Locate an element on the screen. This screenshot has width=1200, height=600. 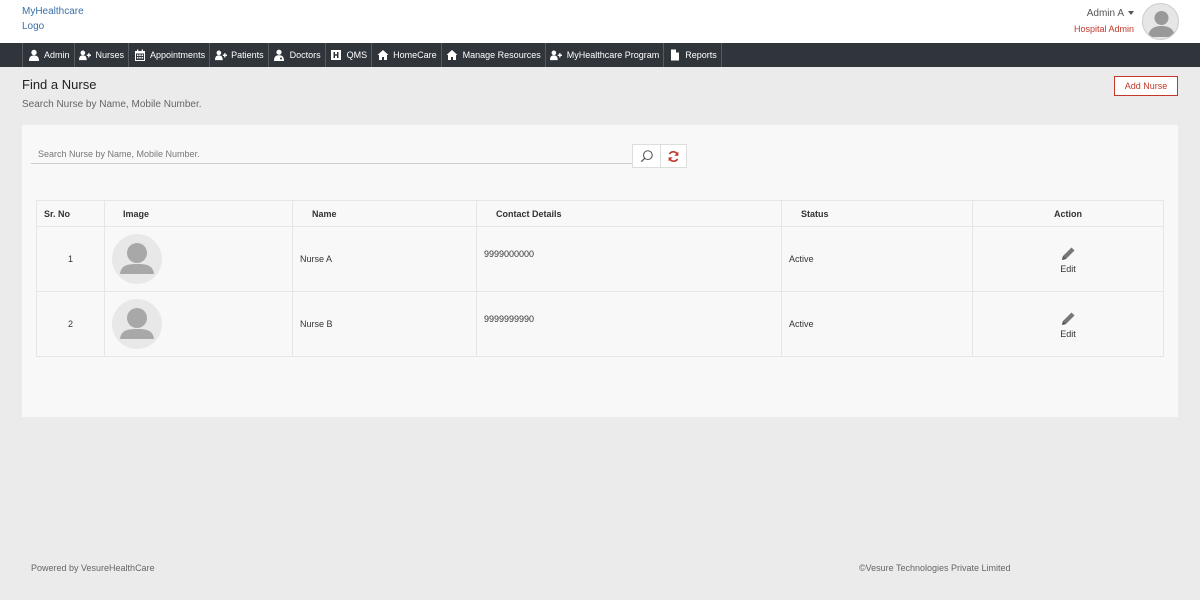
doctor-icon is located at coordinates (279, 55).